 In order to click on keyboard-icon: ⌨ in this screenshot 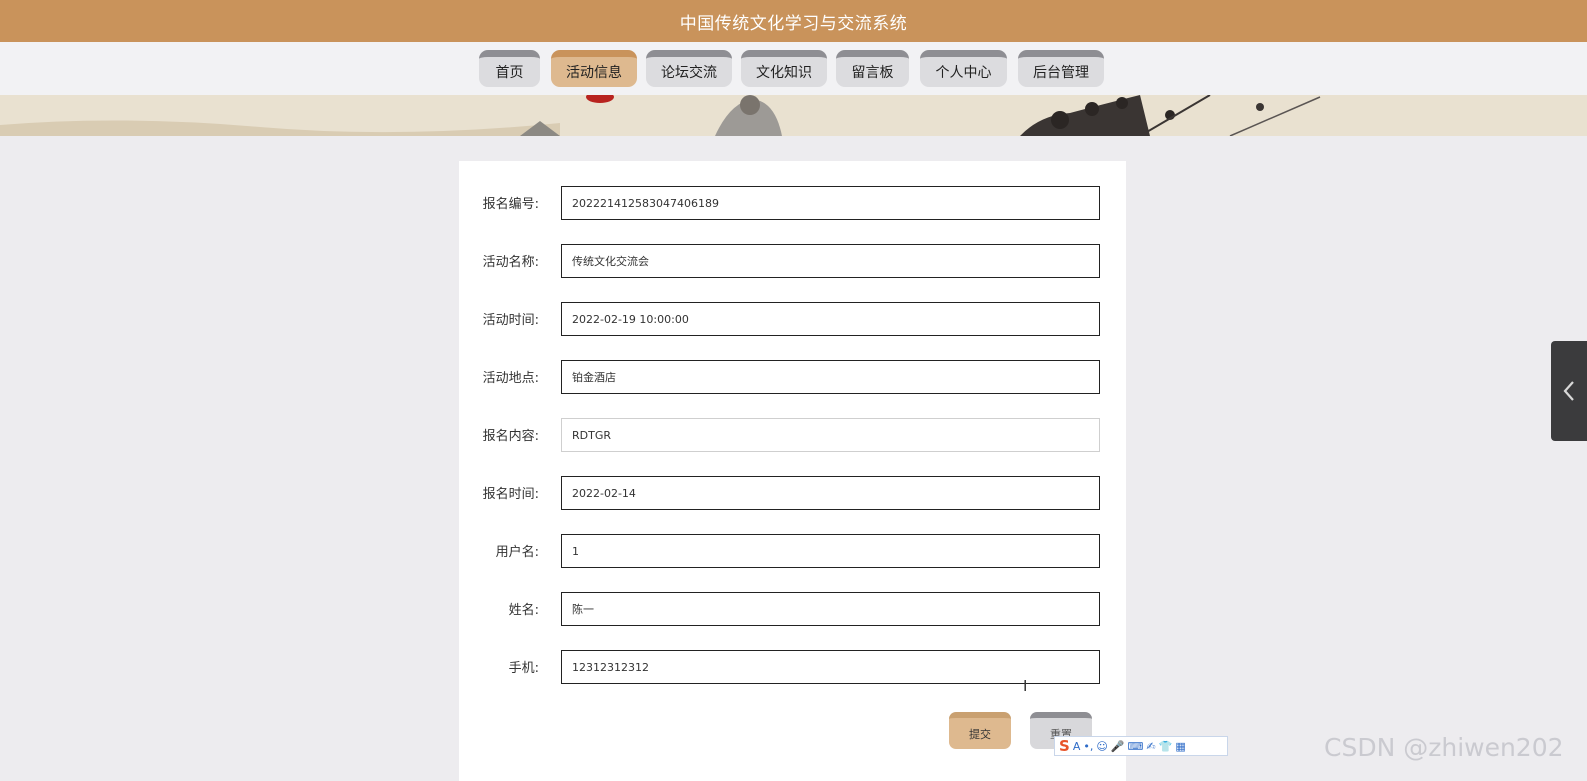, I will do `click(1136, 746)`.